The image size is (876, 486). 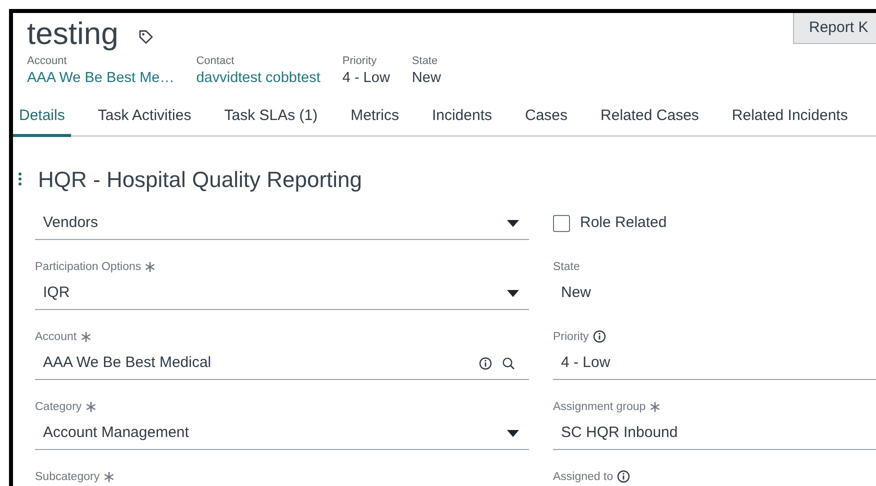 I want to click on field-label: Participation Options, so click(x=88, y=267).